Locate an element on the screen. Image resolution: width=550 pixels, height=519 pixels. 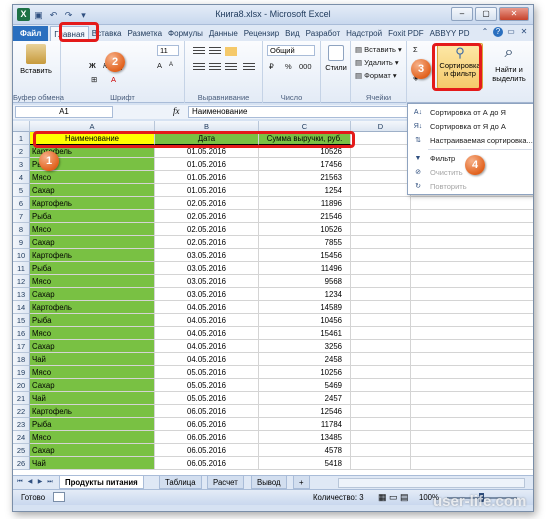
cell-date: 04.05.2016 is located at coordinates (207, 346).